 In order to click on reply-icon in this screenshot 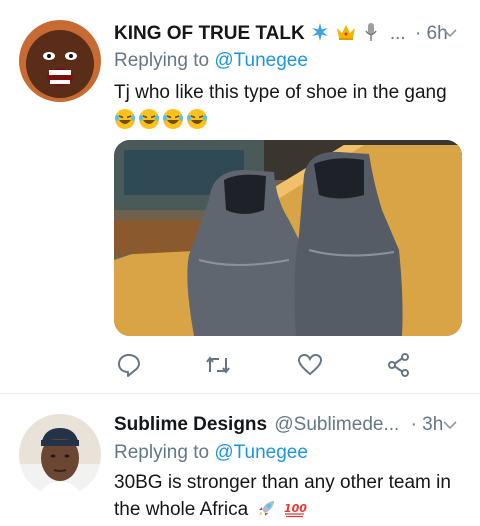, I will do `click(130, 366)`.